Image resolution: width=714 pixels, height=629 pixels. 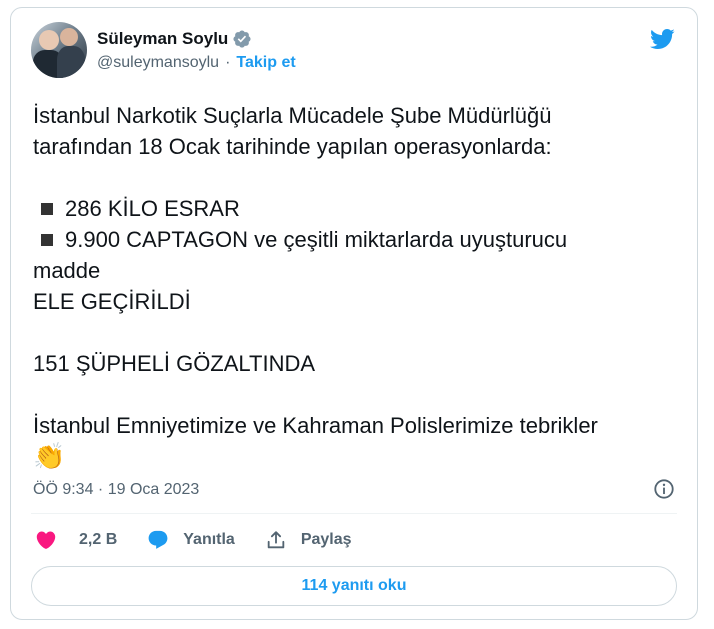 What do you see at coordinates (116, 490) in the screenshot?
I see `timestamp: ÖÖ 9:34 · 19 Oca 2023` at bounding box center [116, 490].